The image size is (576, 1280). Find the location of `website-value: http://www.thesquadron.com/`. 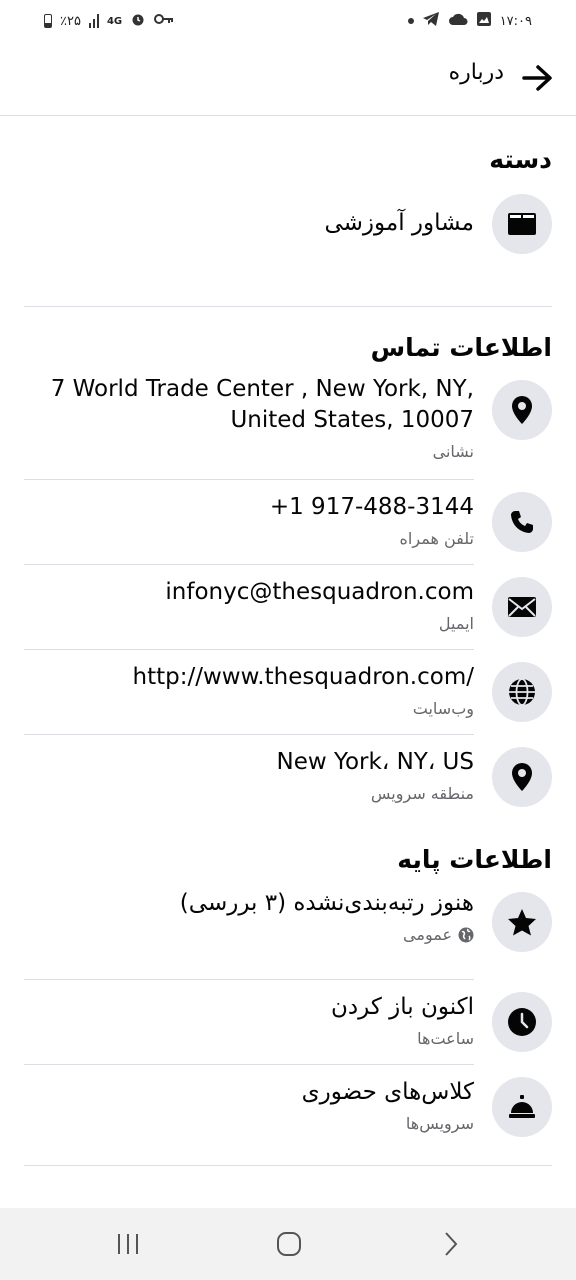

website-value: http://www.thesquadron.com/ is located at coordinates (303, 677).